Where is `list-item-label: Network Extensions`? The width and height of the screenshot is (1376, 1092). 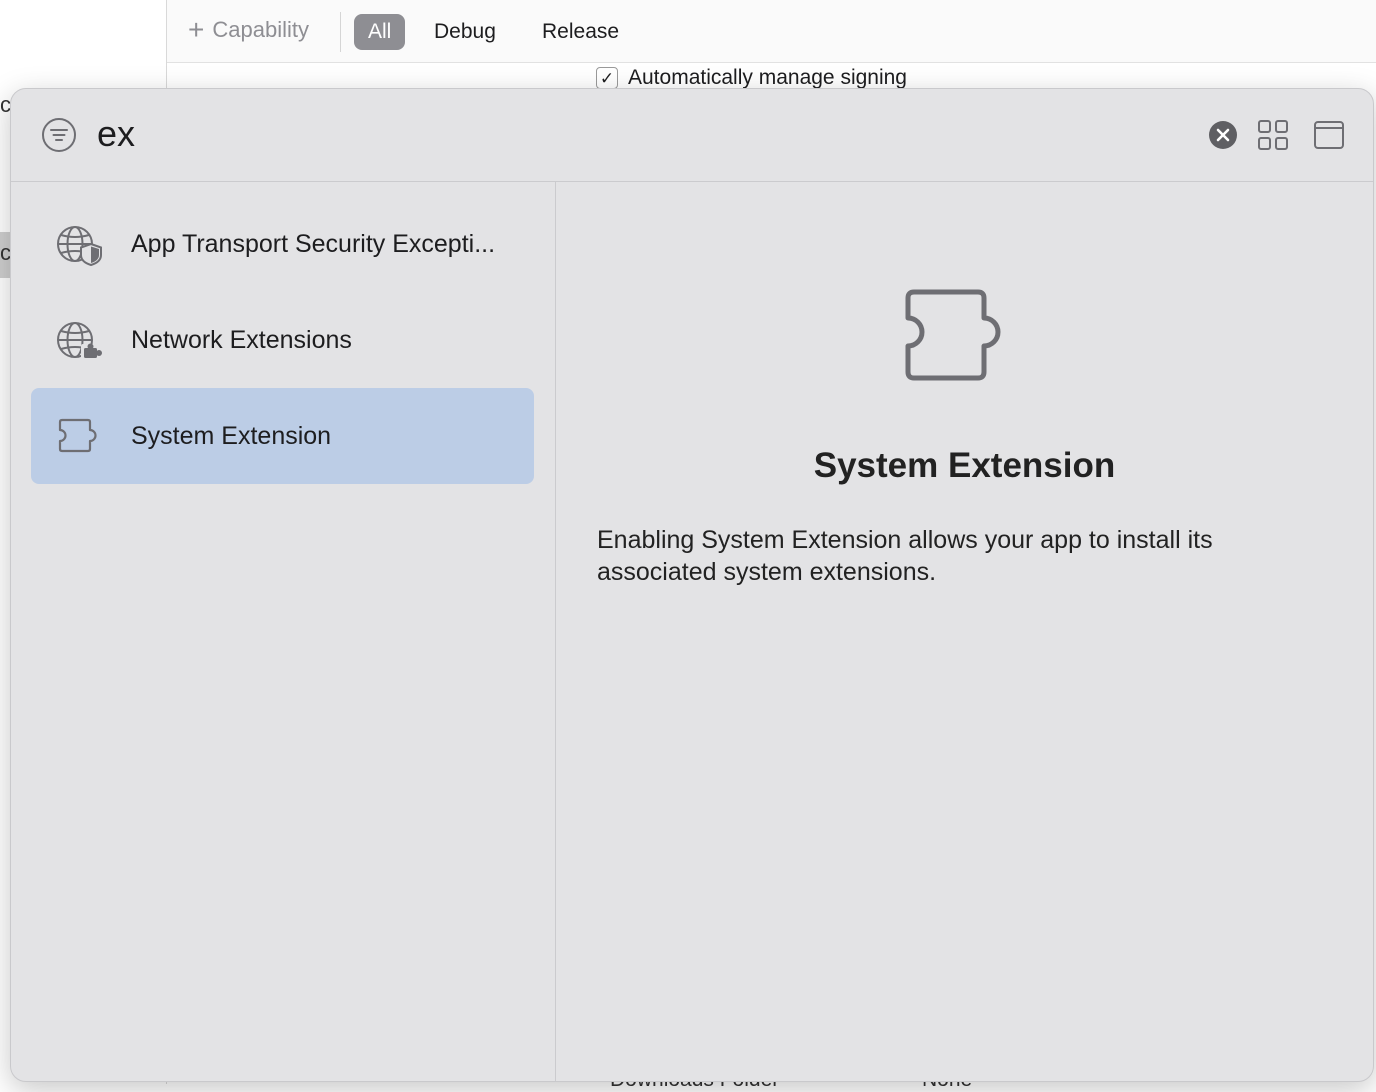
list-item-label: Network Extensions is located at coordinates (241, 339).